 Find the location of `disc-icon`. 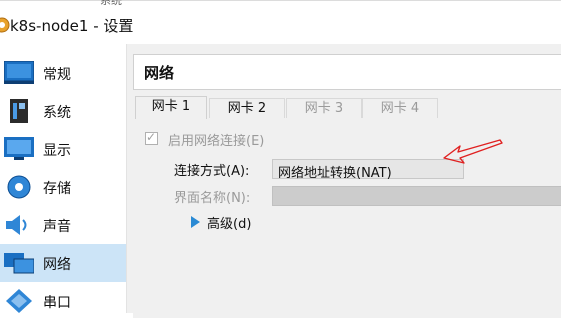

disc-icon is located at coordinates (19, 187).